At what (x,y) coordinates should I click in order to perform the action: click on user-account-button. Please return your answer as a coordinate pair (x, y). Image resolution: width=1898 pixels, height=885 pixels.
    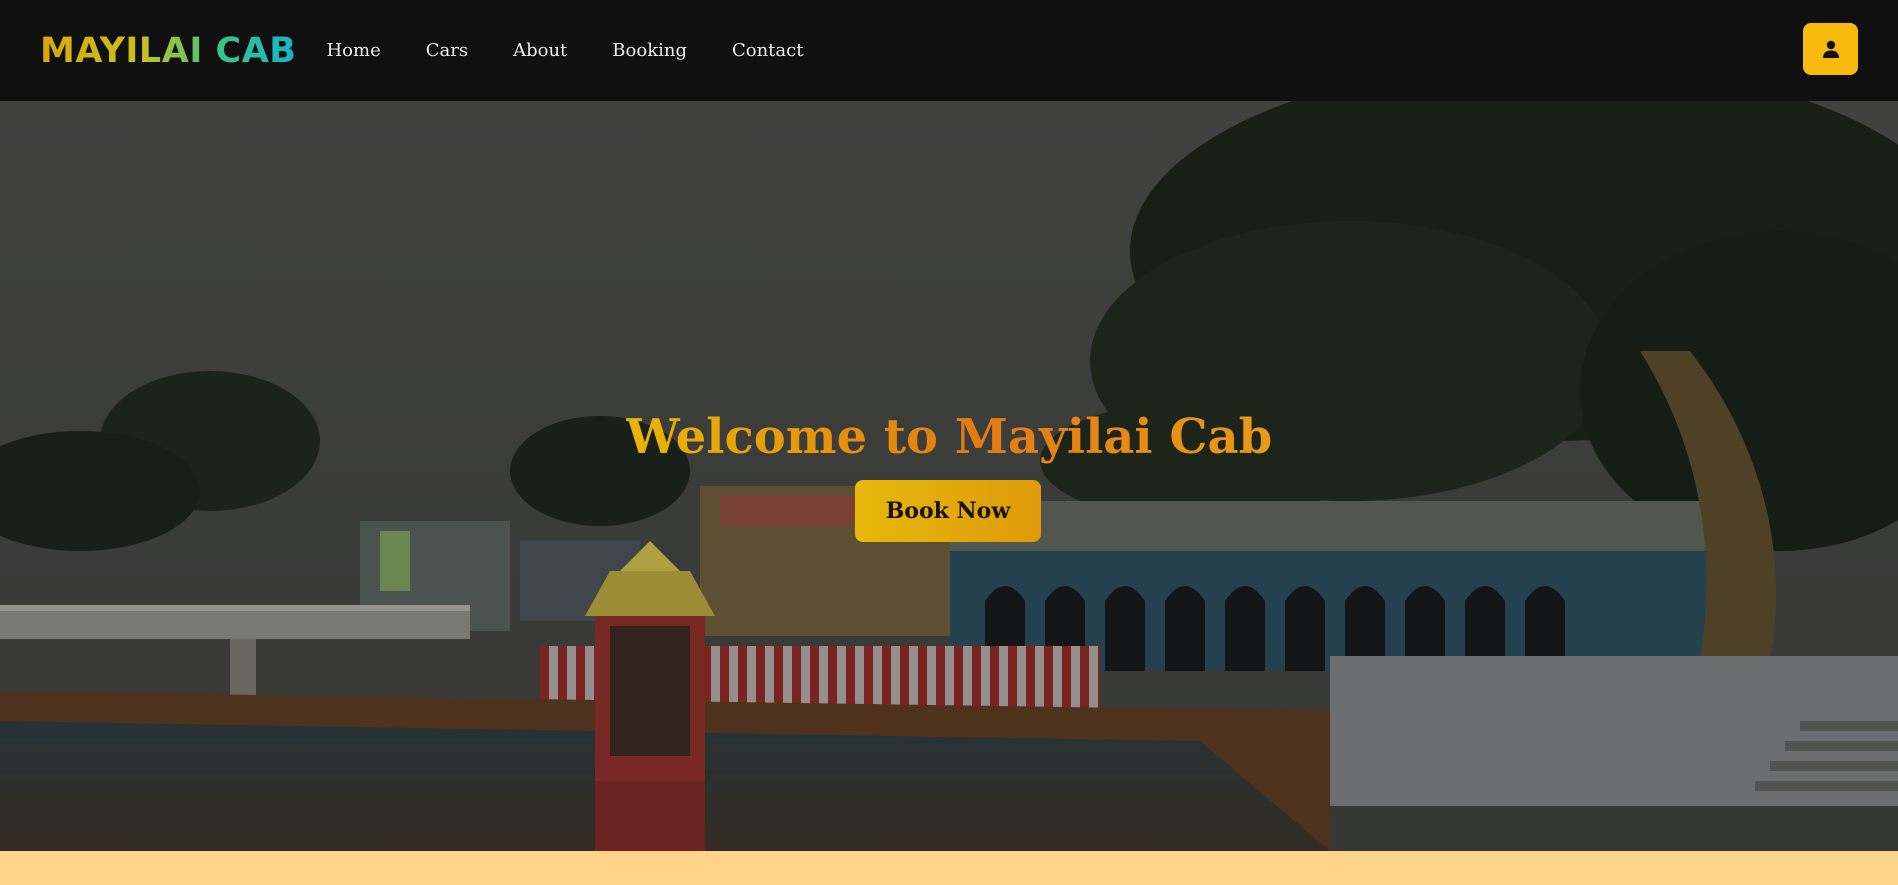
    Looking at the image, I should click on (1830, 49).